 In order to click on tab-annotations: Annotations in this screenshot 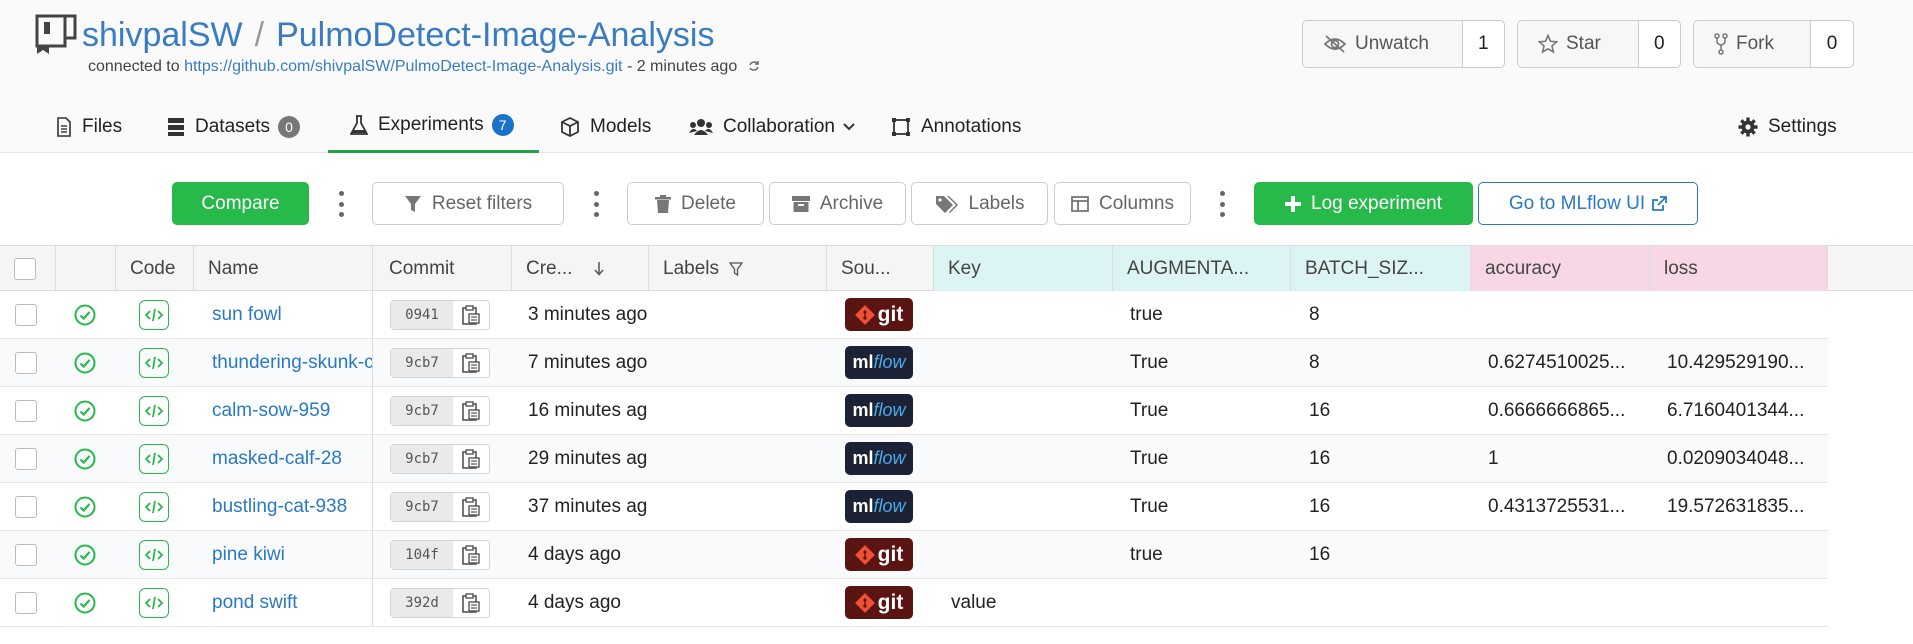, I will do `click(956, 126)`.